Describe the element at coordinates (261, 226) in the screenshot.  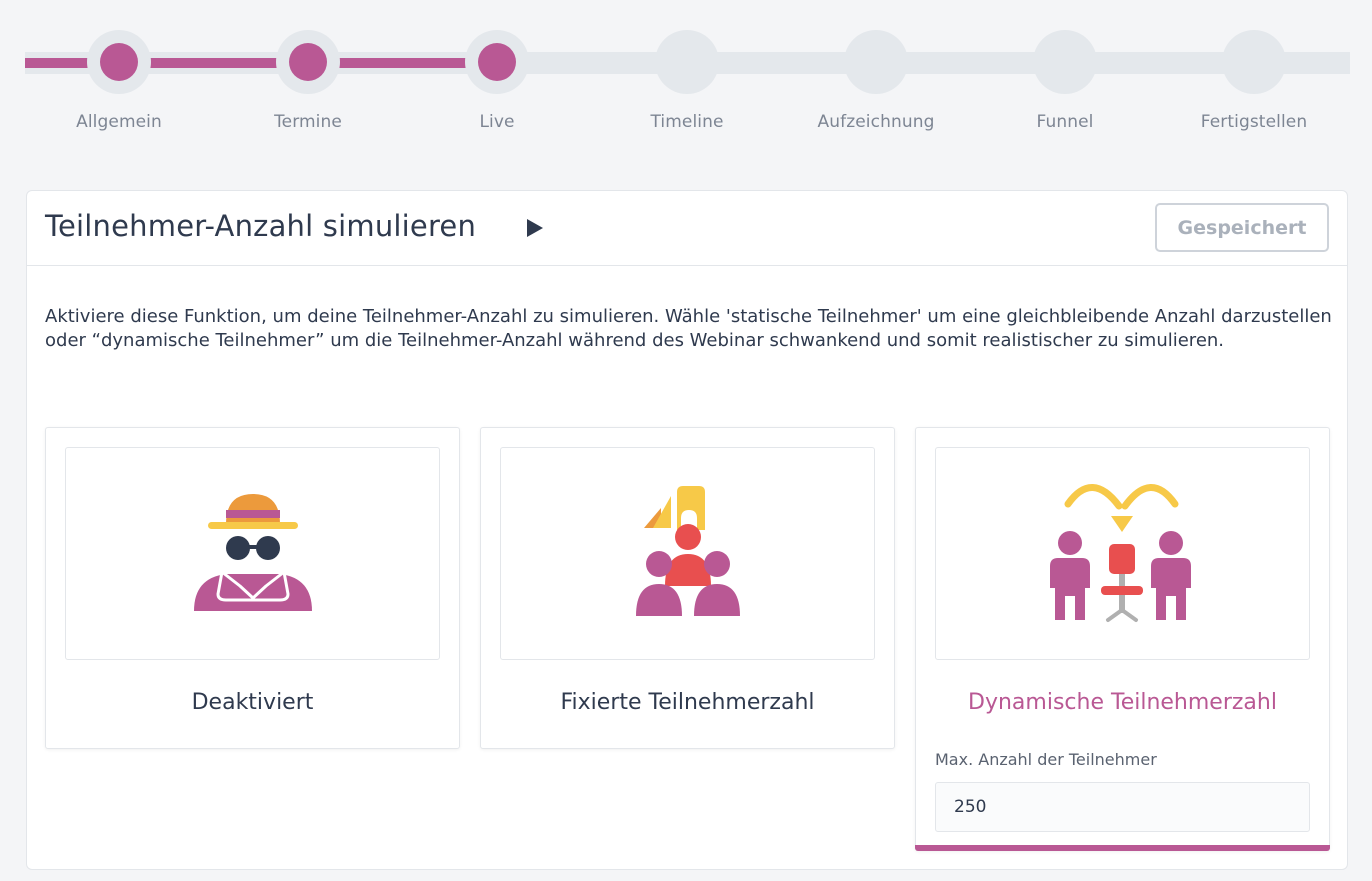
I see `card-title: Teilnehmer-Anzahl simulieren` at that location.